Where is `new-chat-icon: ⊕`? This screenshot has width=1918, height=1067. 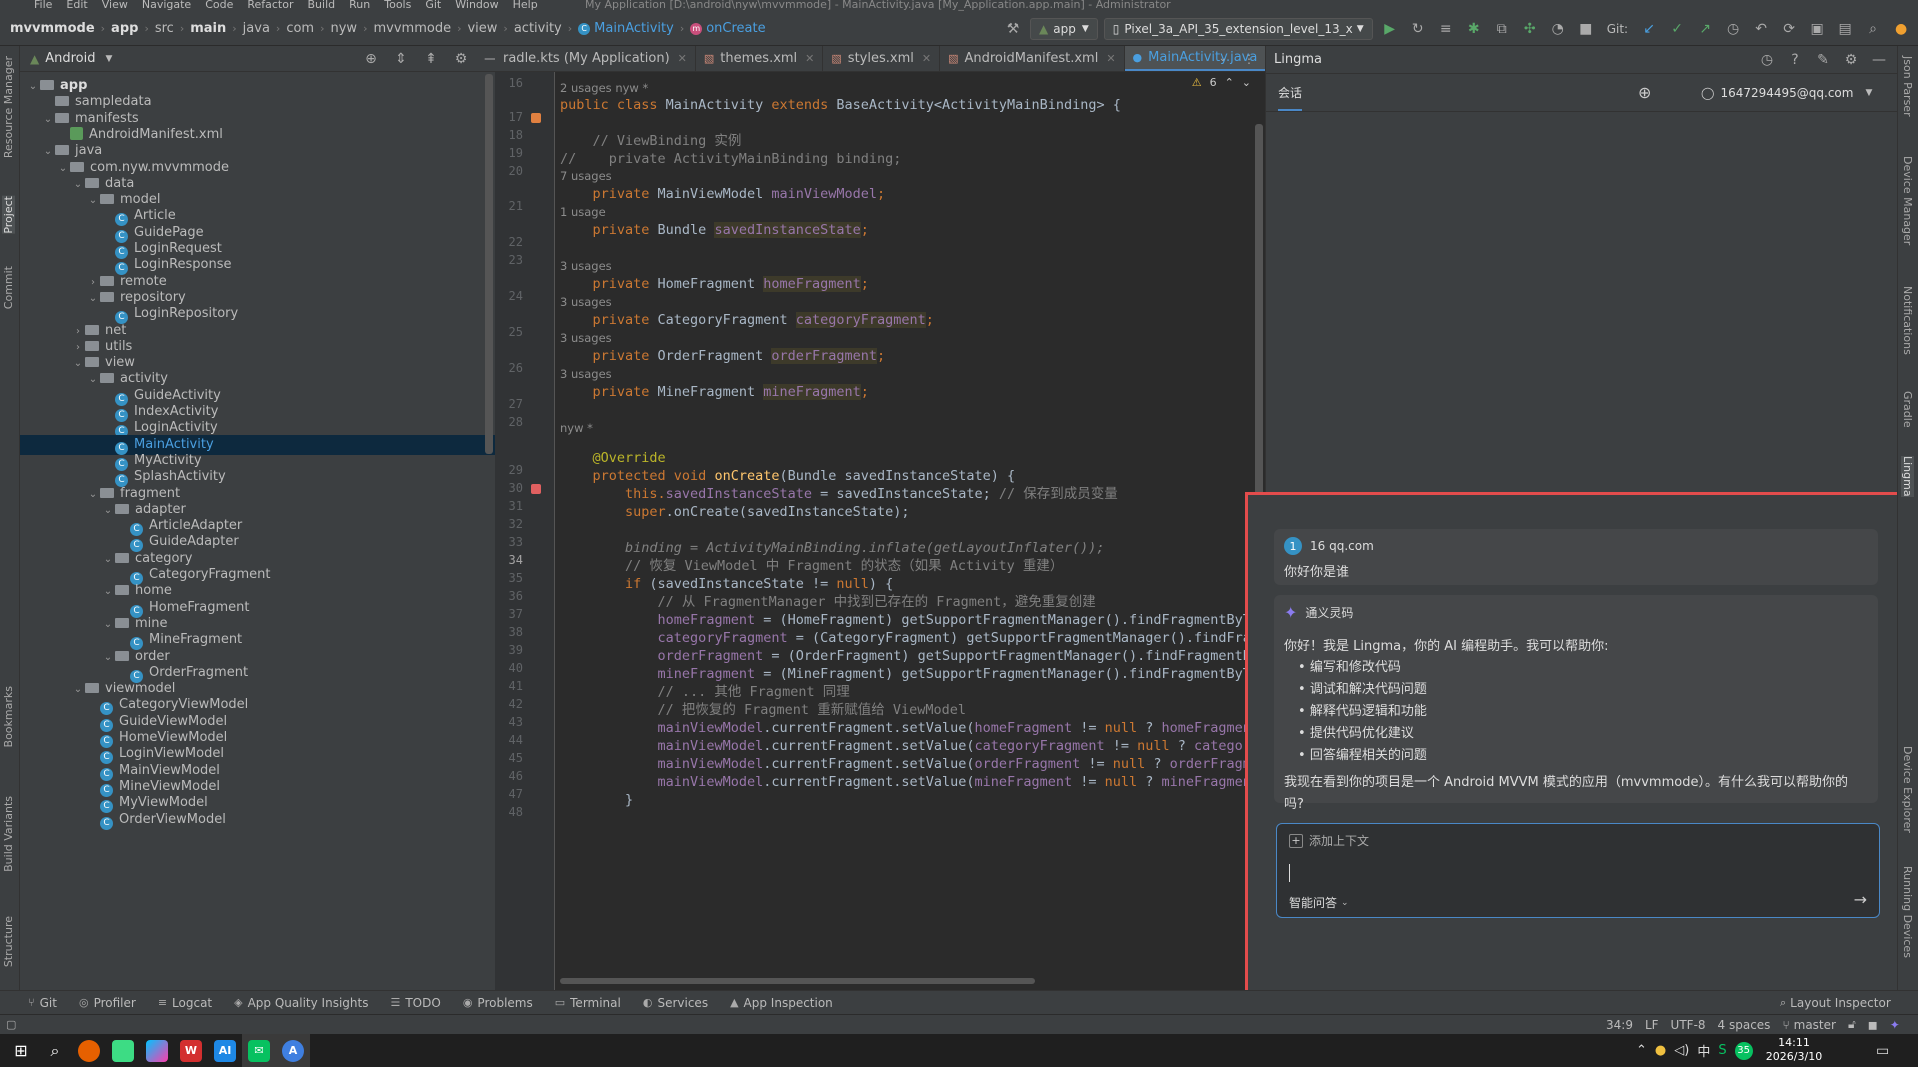 new-chat-icon: ⊕ is located at coordinates (1644, 92).